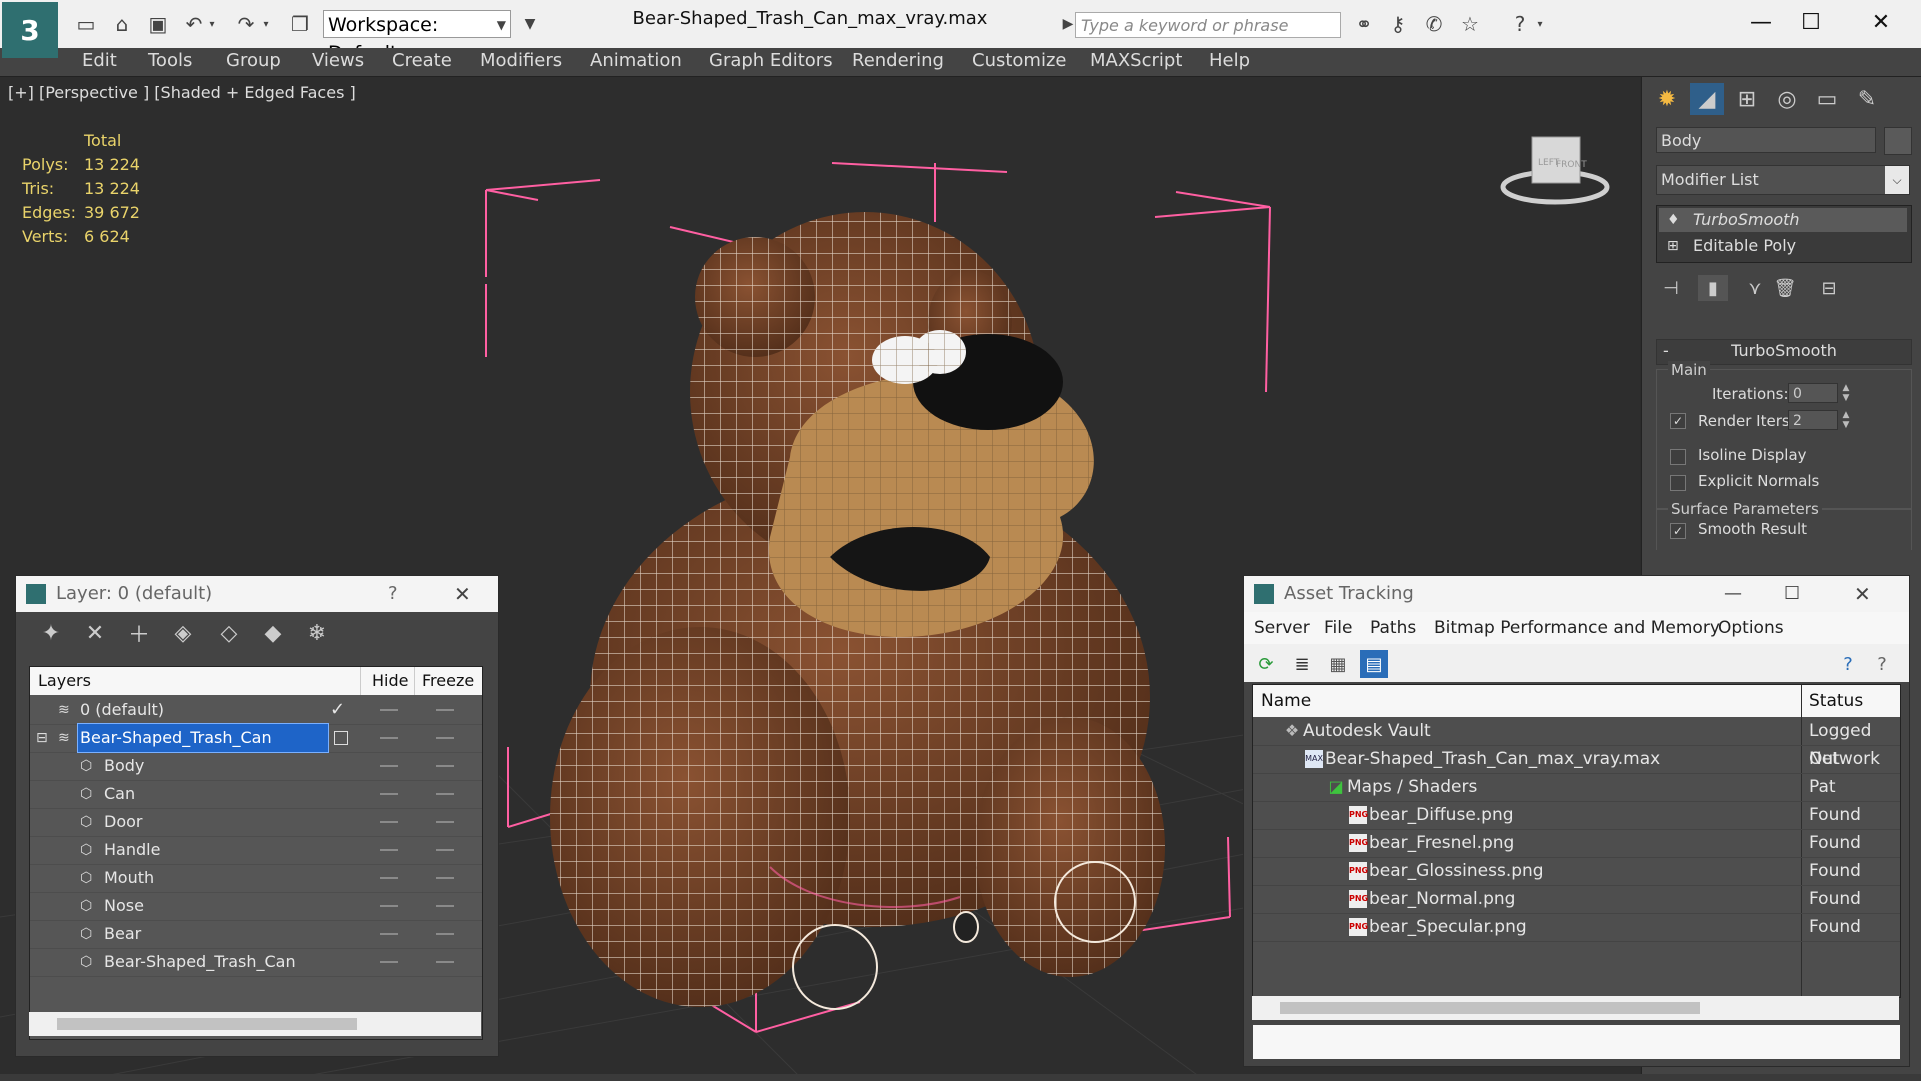  What do you see at coordinates (1576, 743) in the screenshot?
I see `table-row: ❖ Autodesk Vault Logged Out` at bounding box center [1576, 743].